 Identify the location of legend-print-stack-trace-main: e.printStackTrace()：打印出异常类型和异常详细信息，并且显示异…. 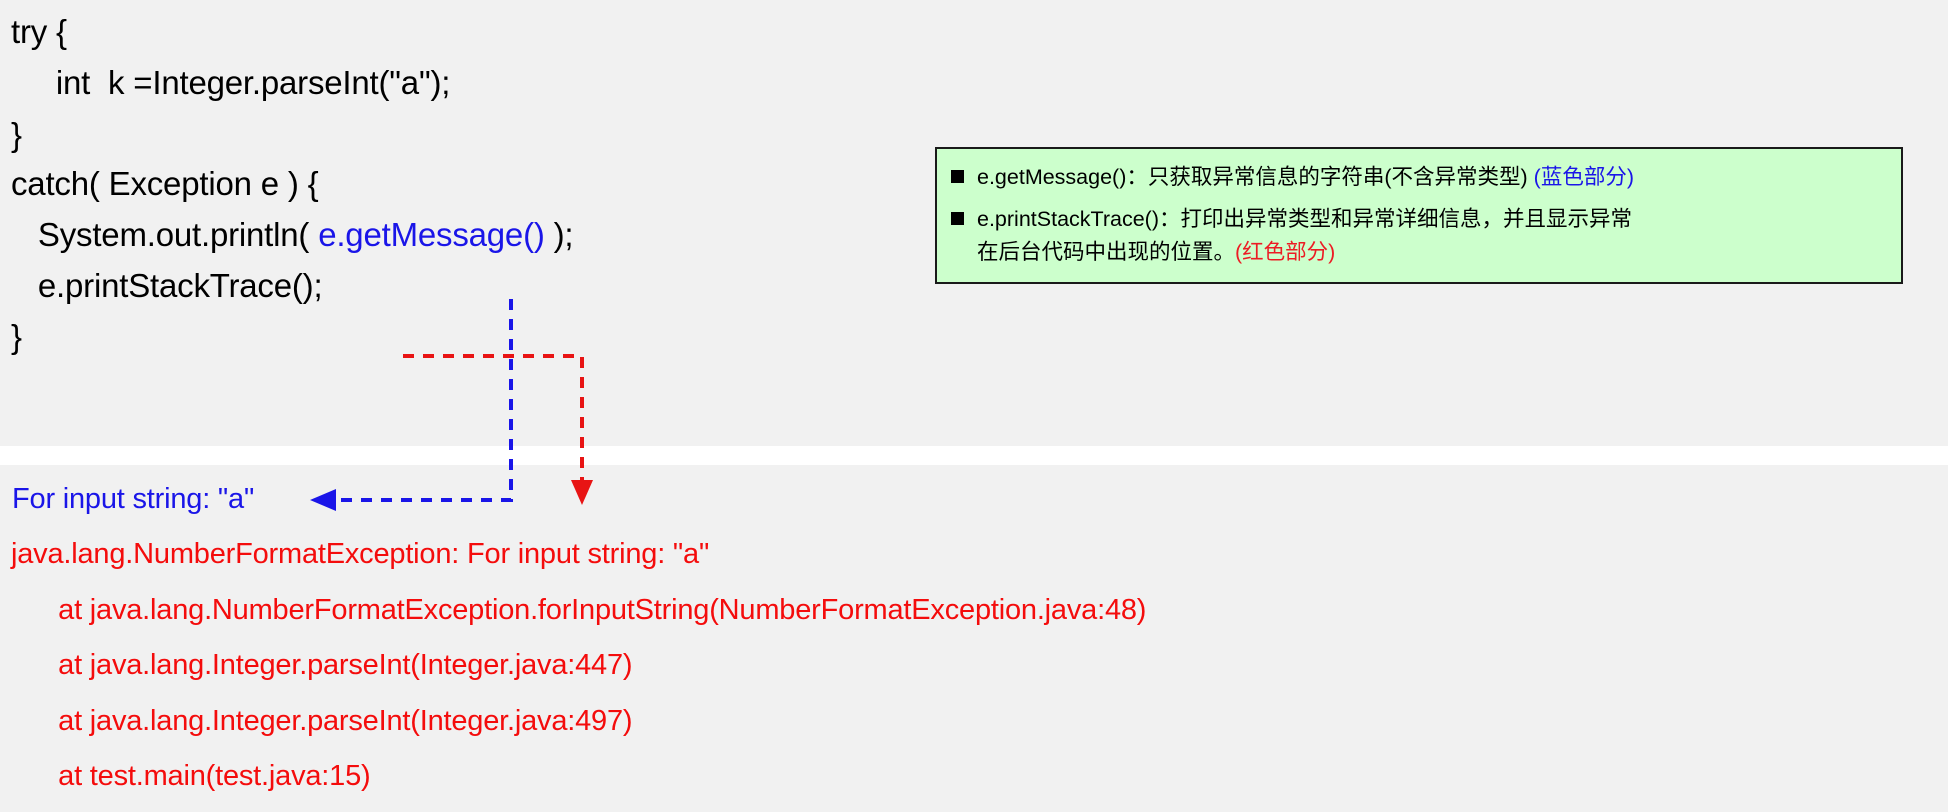
(1305, 219).